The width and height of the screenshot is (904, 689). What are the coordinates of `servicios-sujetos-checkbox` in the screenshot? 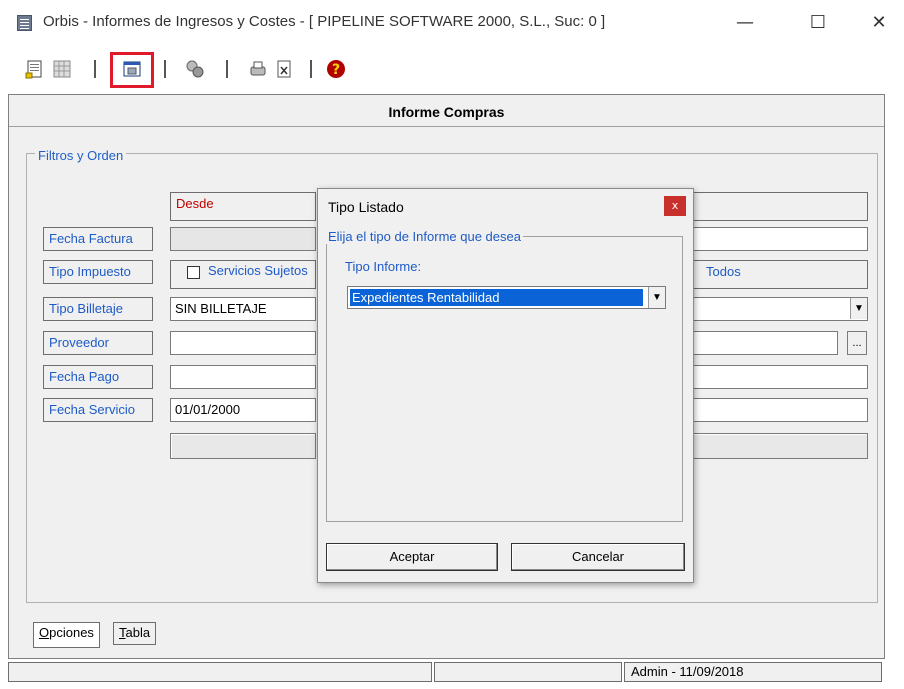 It's located at (193, 272).